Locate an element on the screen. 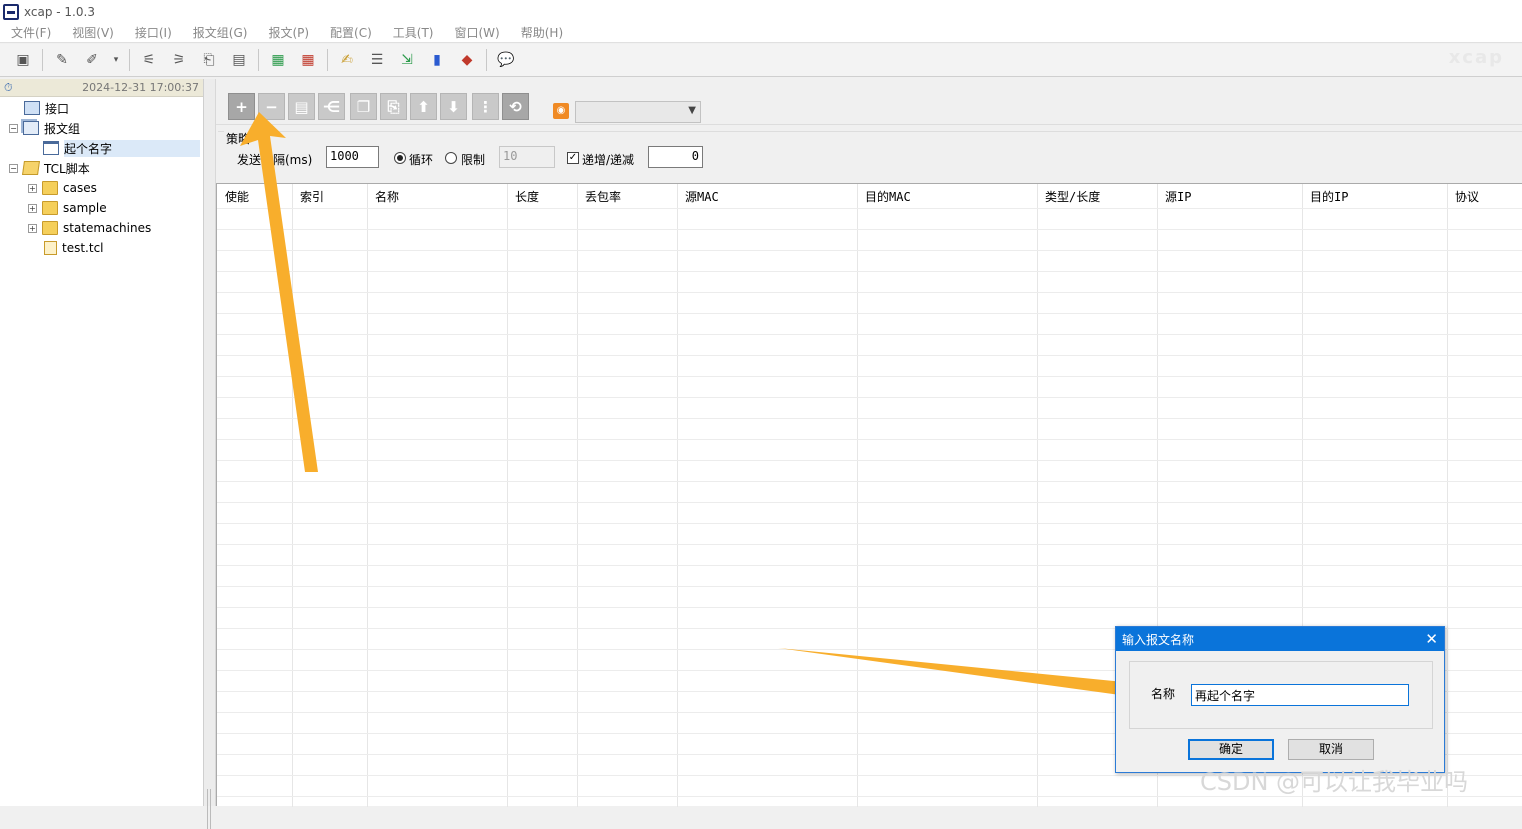 This screenshot has height=829, width=1522. menu-packet-group: 报文组(G) is located at coordinates (220, 32).